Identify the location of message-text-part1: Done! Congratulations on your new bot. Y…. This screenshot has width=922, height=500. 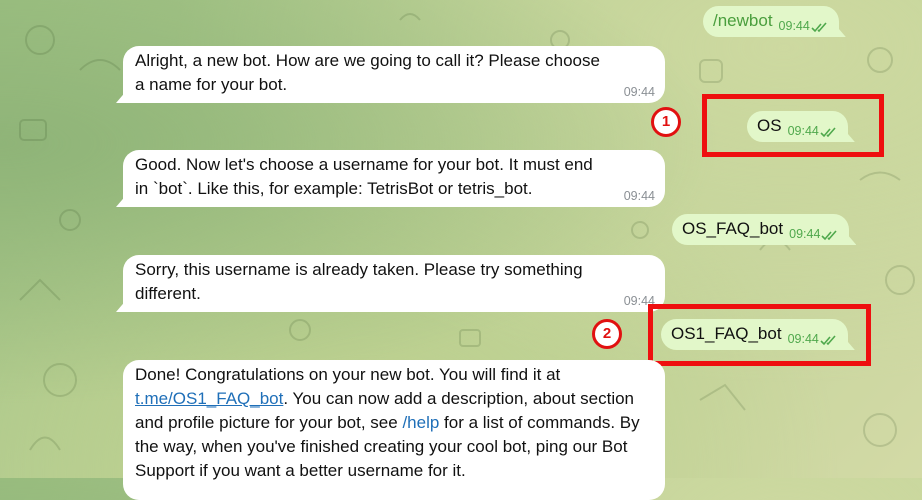
(348, 374).